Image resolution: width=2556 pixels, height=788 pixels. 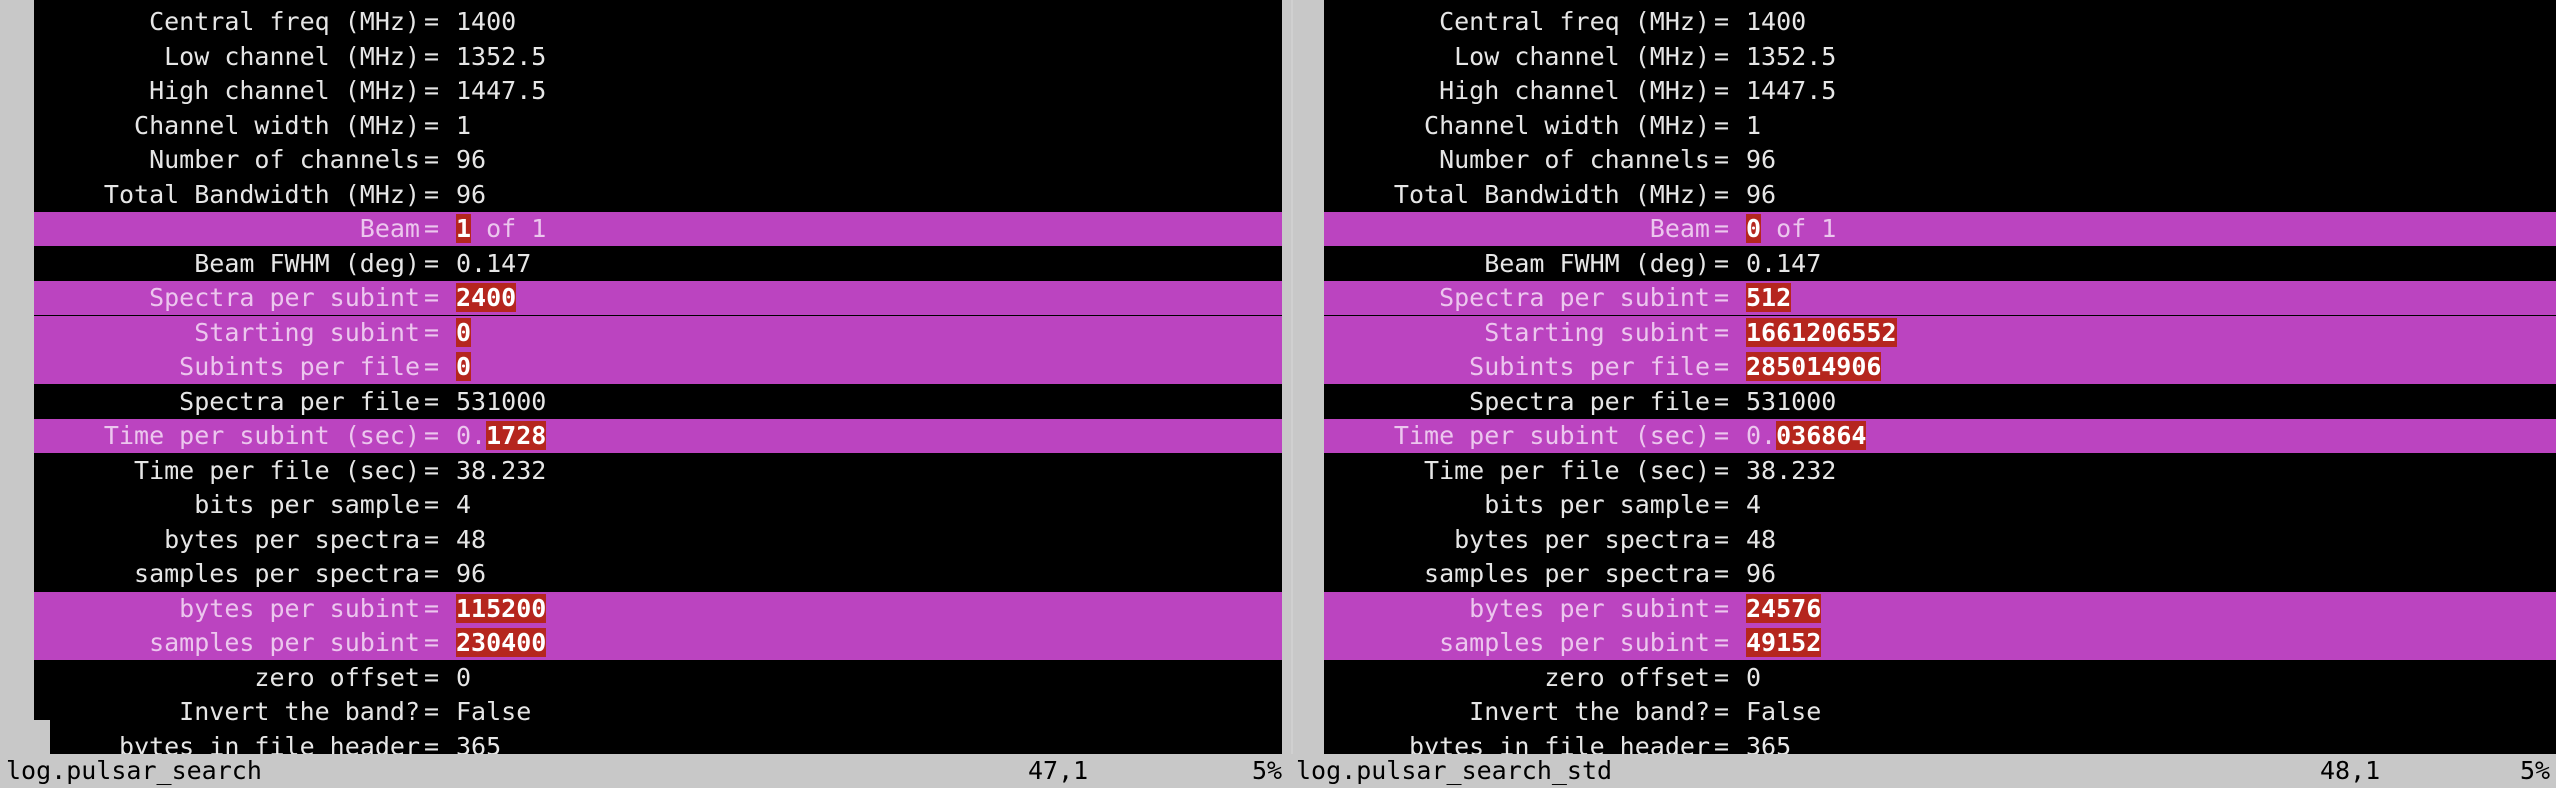 What do you see at coordinates (1940, 195) in the screenshot?
I see `right-line: Total Bandwidth (MHz) = 96` at bounding box center [1940, 195].